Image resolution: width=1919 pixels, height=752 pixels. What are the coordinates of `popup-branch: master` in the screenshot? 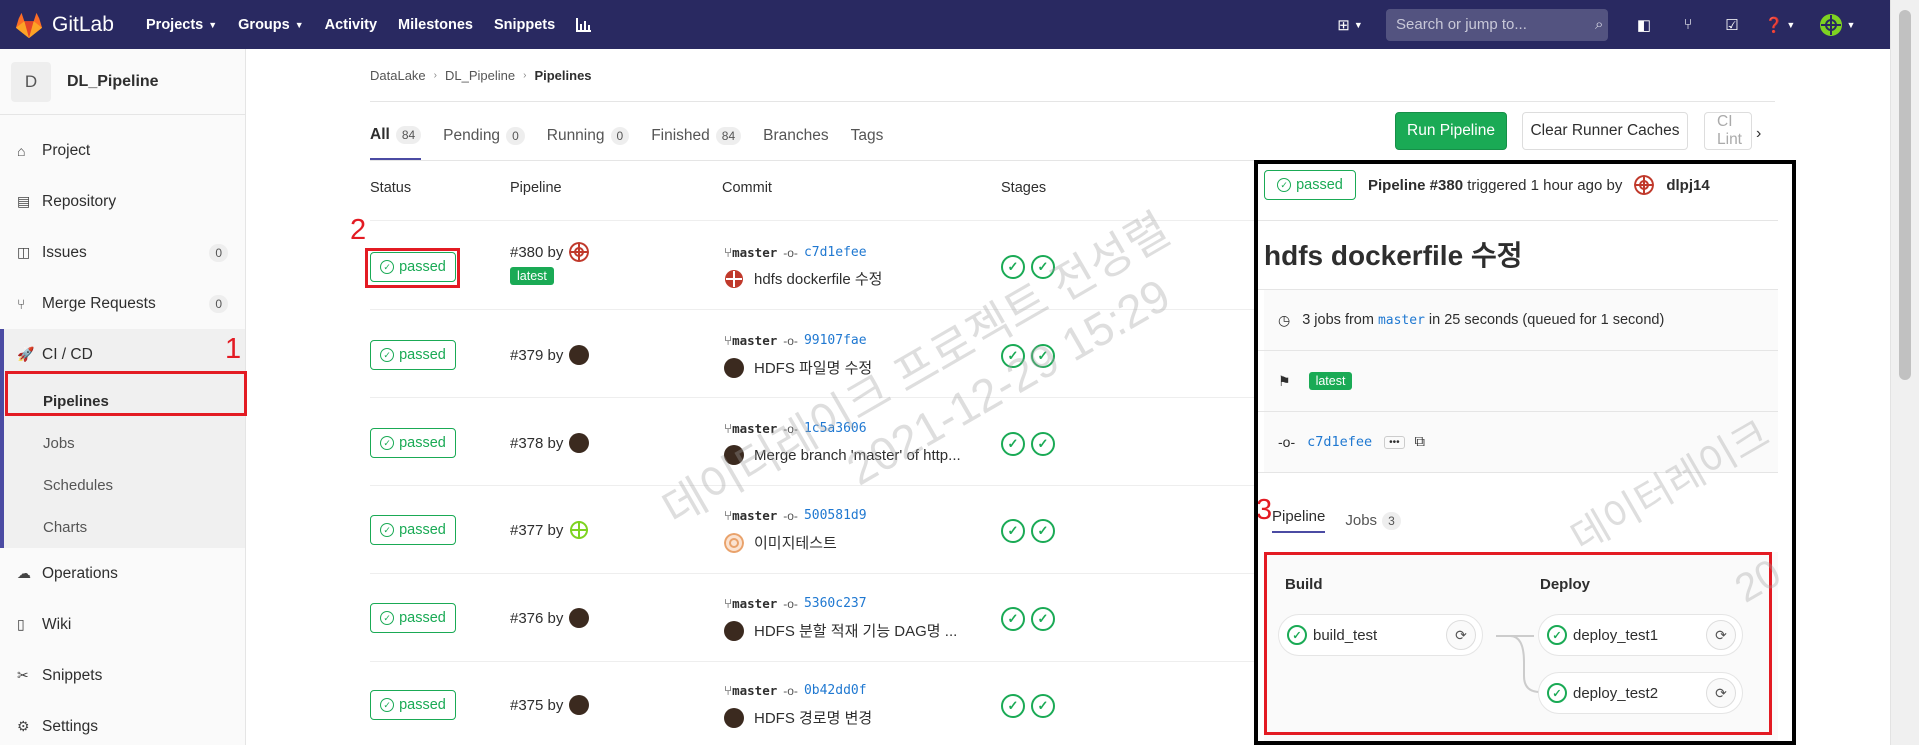 It's located at (1401, 320).